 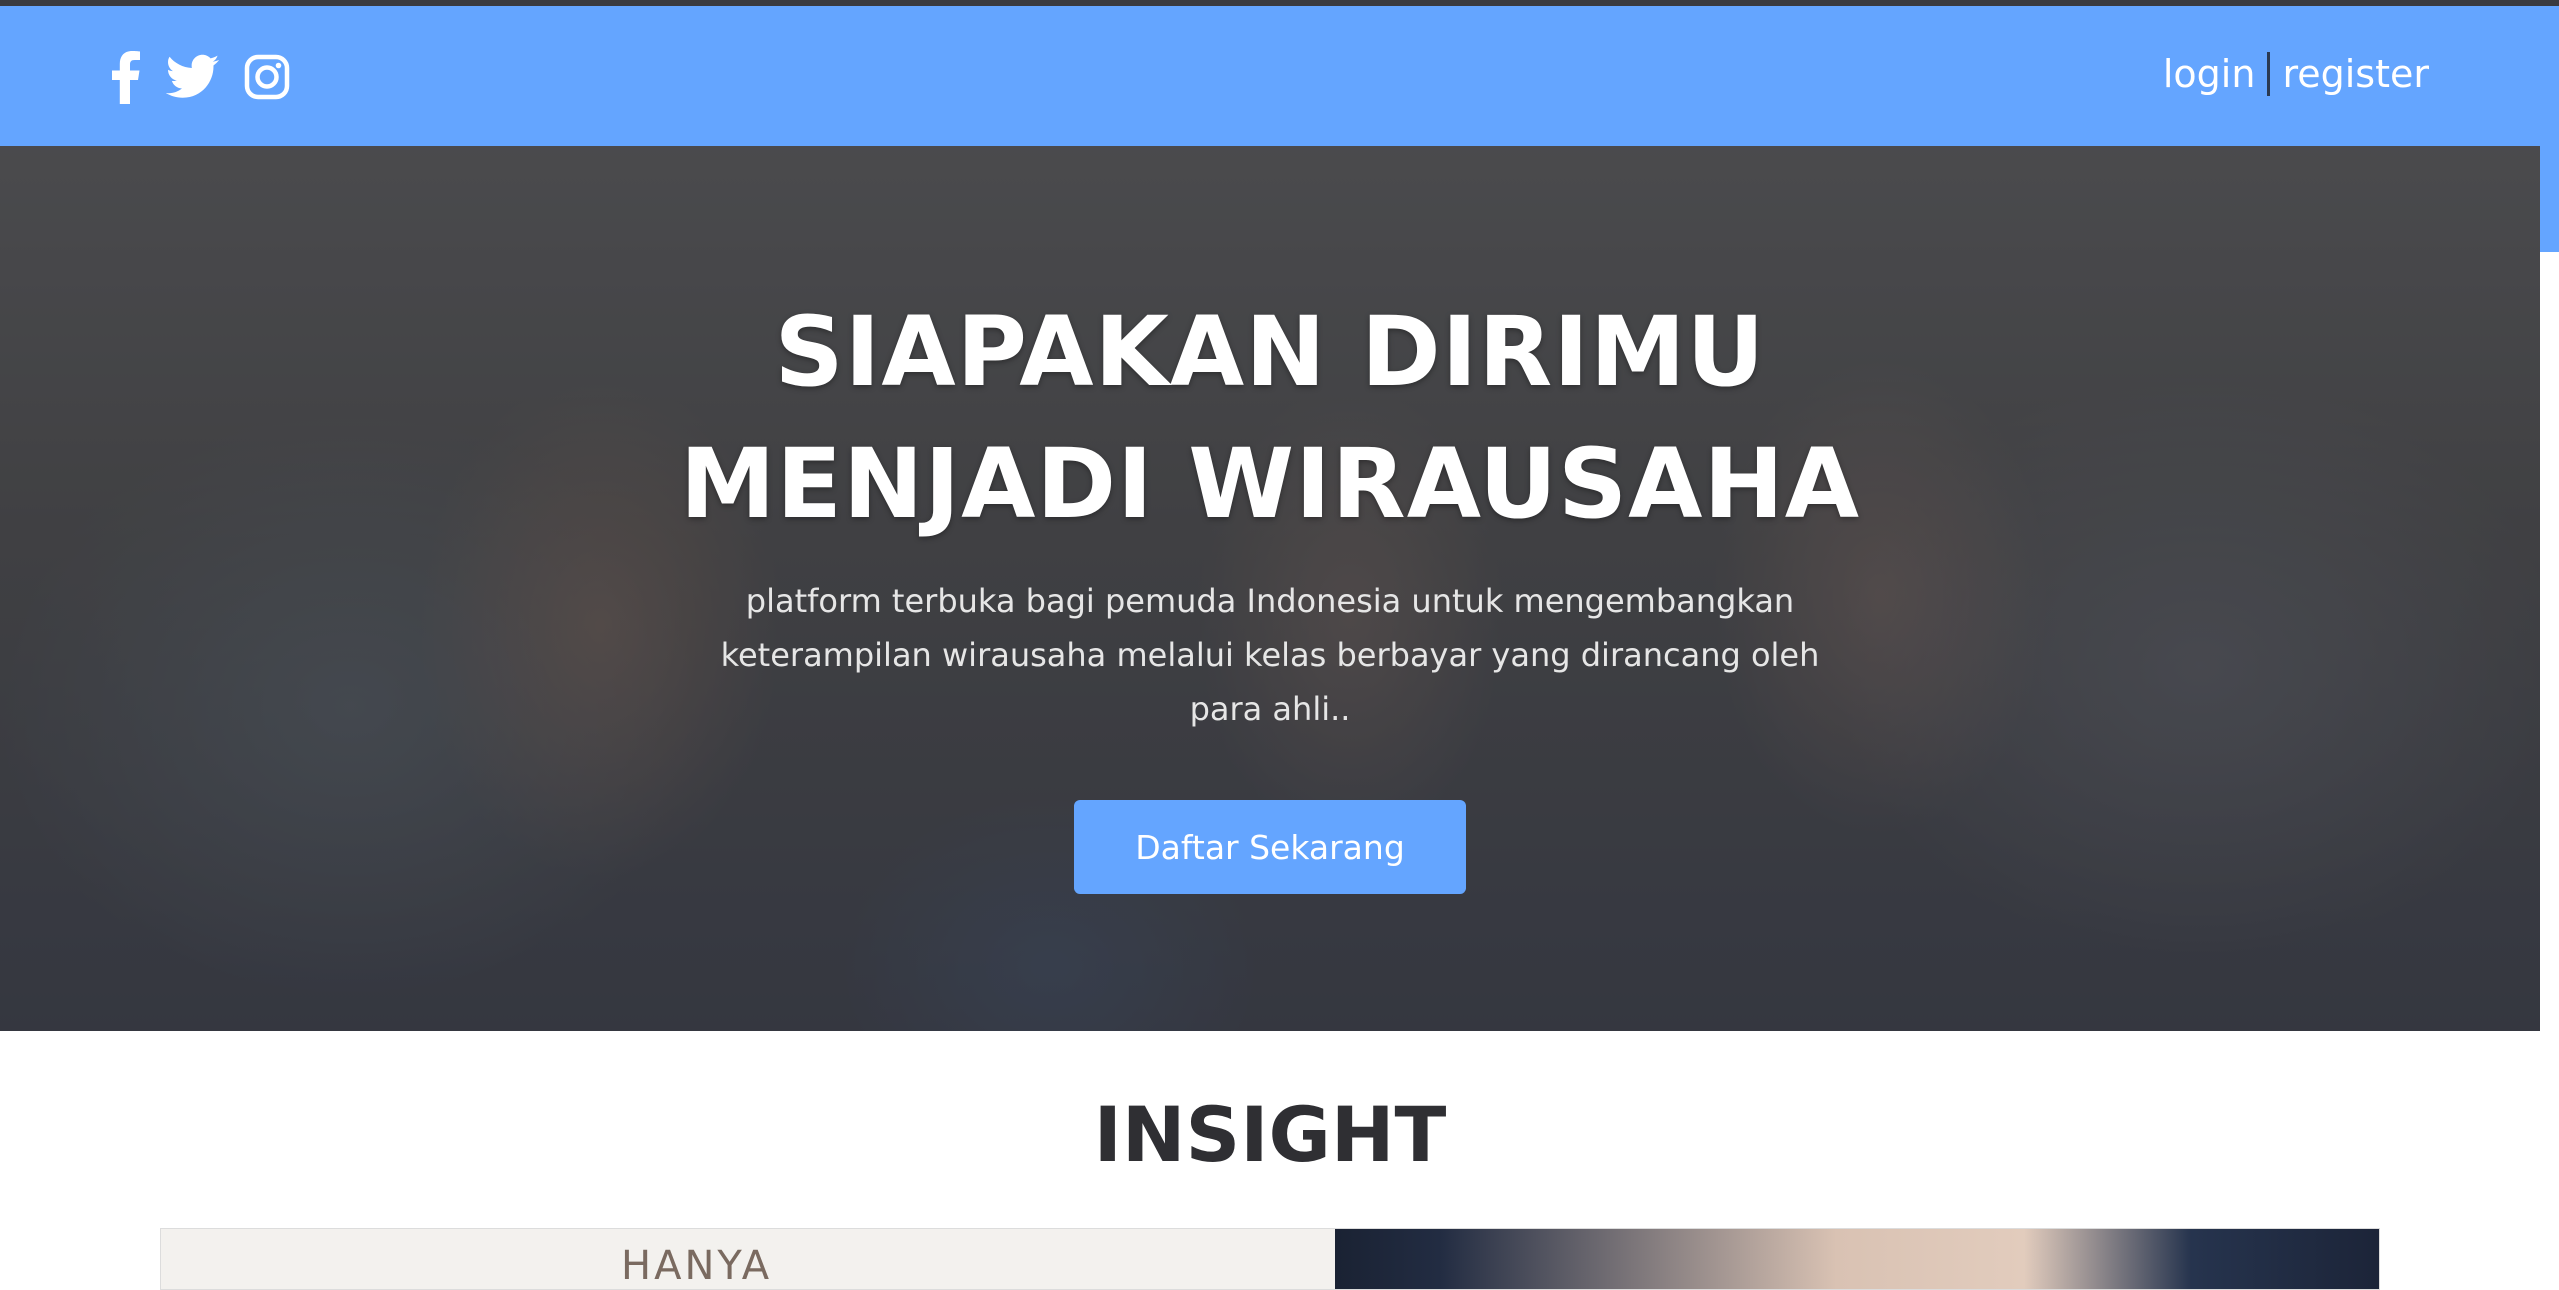 I want to click on register-now-button: Daftar Sekarang, so click(x=1270, y=847).